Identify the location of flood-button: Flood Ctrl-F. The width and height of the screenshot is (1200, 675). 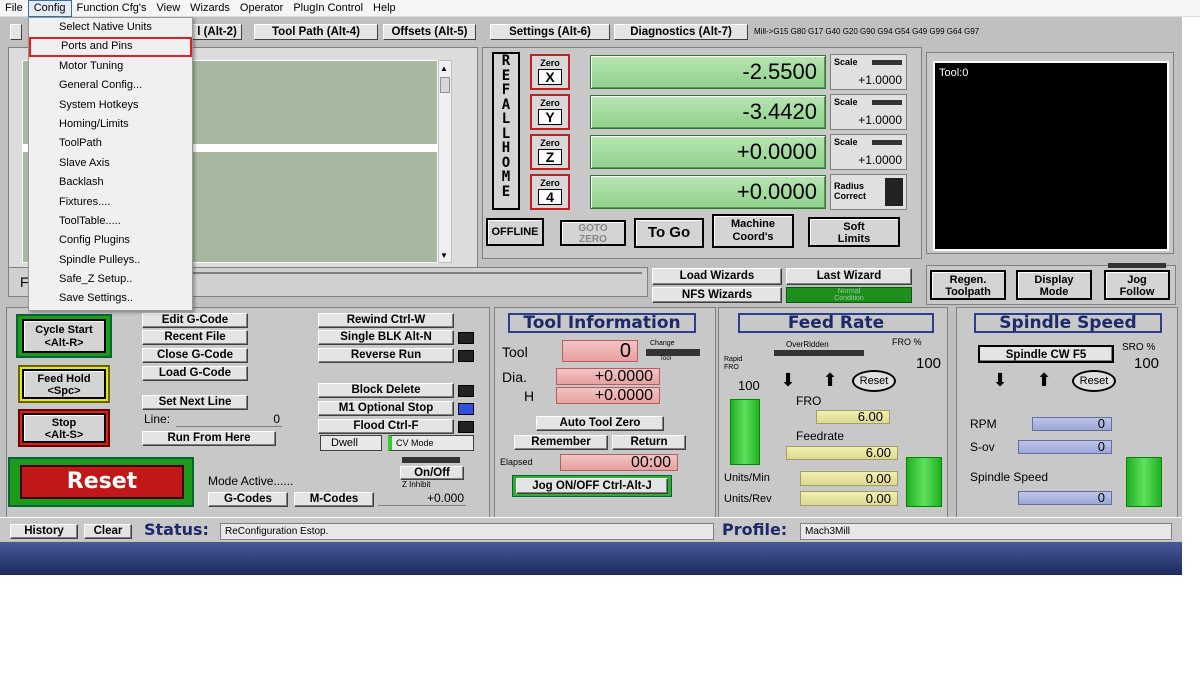
(386, 426).